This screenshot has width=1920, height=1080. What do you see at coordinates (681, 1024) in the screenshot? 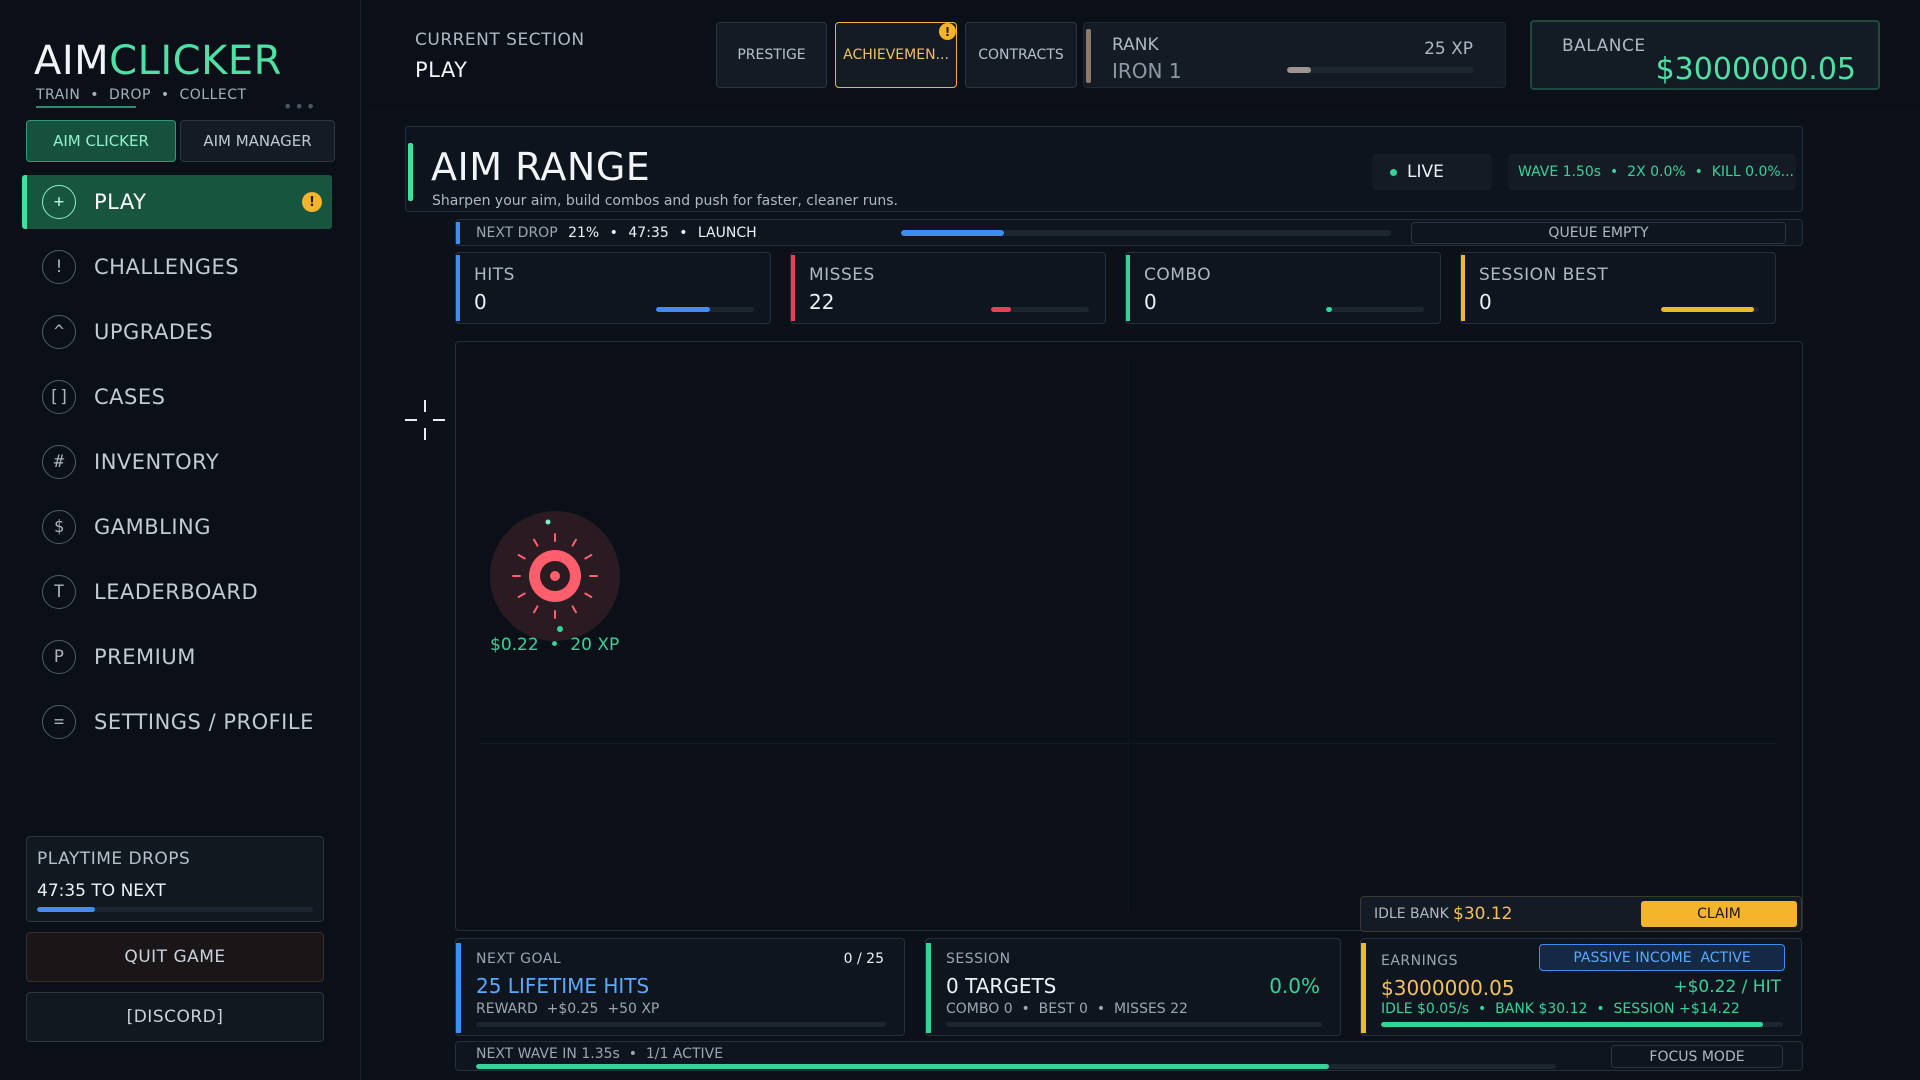
I see `goal-progress` at bounding box center [681, 1024].